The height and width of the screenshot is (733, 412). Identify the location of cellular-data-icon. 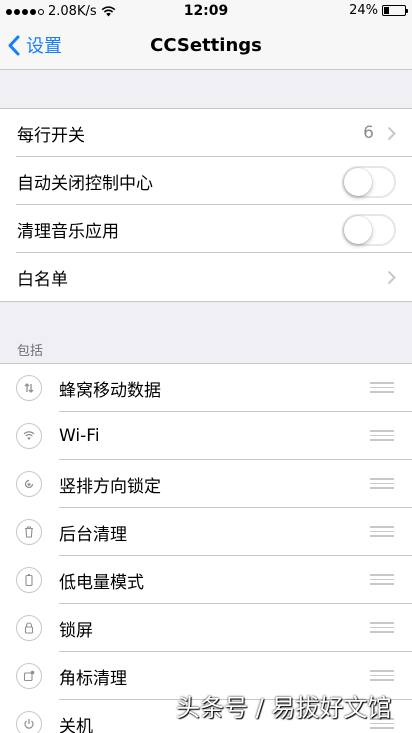
(29, 388).